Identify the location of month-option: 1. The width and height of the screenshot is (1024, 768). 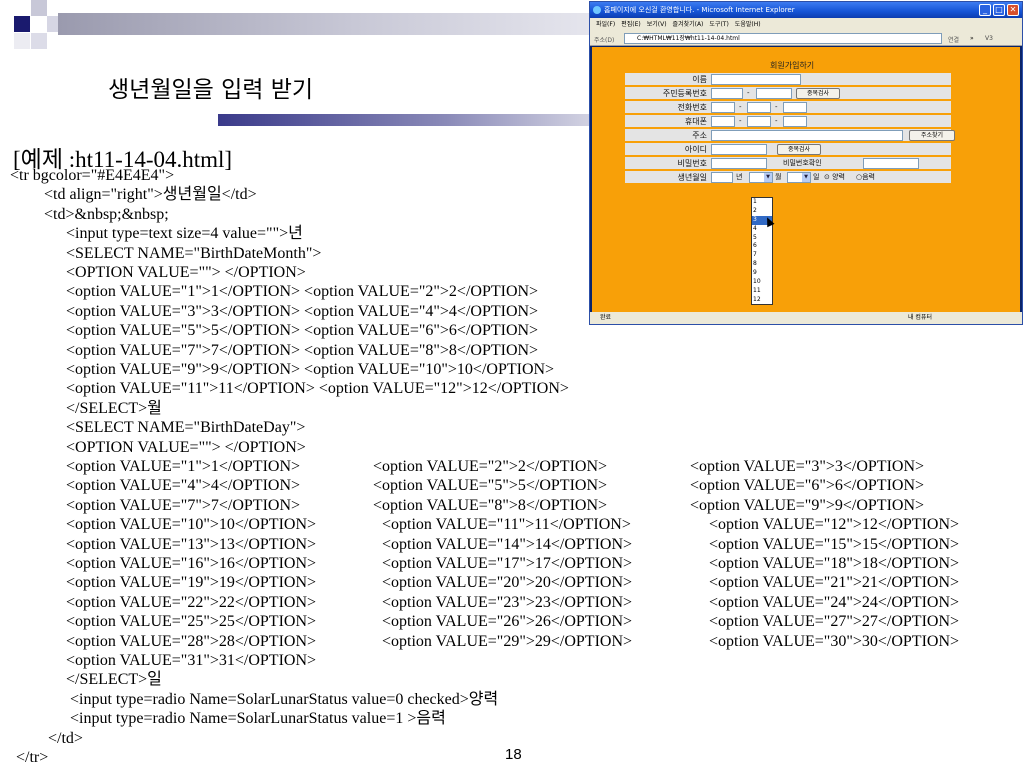
(762, 202).